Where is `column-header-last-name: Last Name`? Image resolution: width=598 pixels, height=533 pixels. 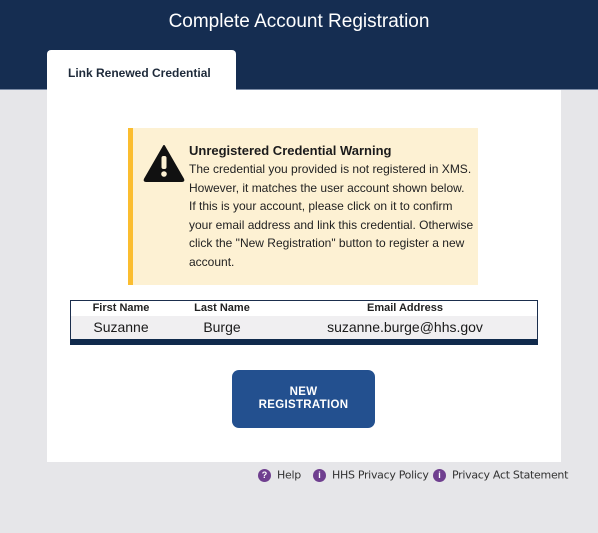
column-header-last-name: Last Name is located at coordinates (222, 308).